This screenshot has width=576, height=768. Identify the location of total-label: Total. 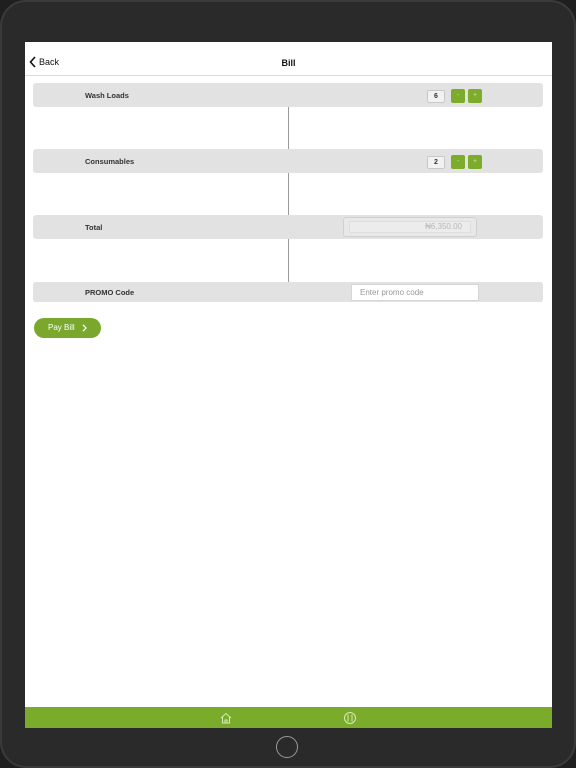
(94, 227).